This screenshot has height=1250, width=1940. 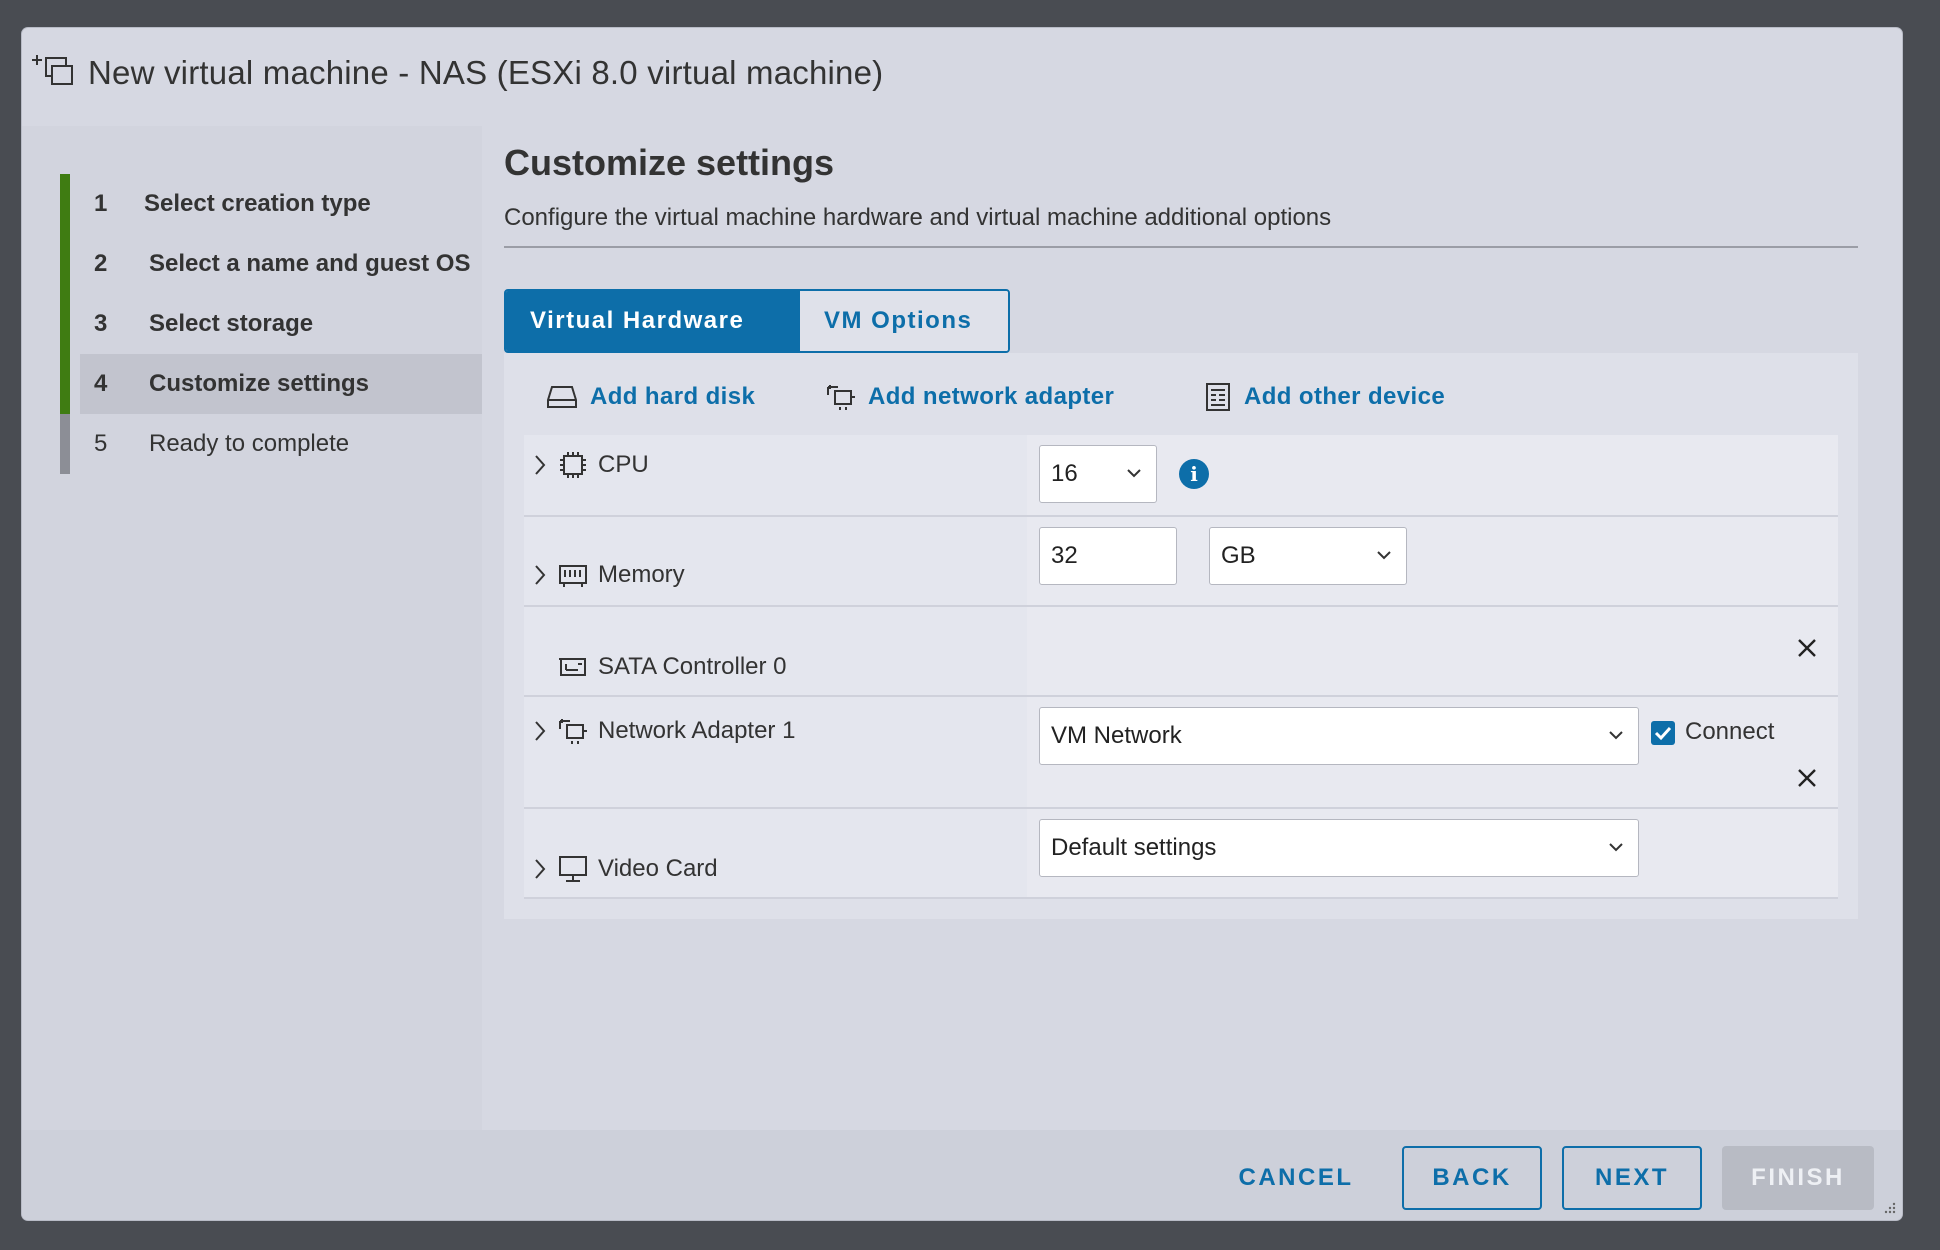 What do you see at coordinates (692, 666) in the screenshot?
I see `device-label-sata-controller: SATA Controller 0` at bounding box center [692, 666].